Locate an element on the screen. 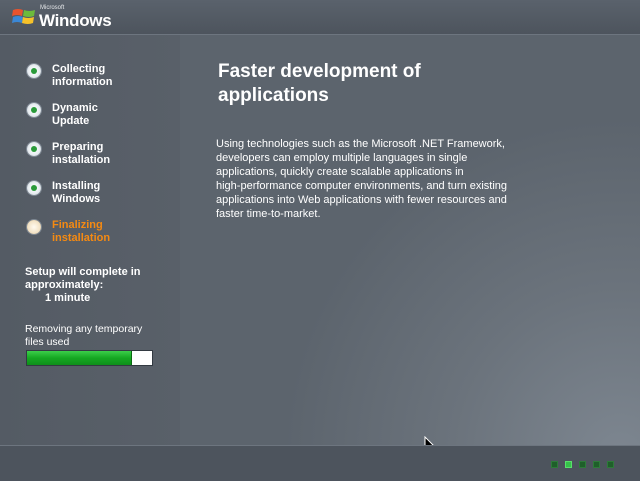 This screenshot has height=481, width=640. progress-bar is located at coordinates (89, 358).